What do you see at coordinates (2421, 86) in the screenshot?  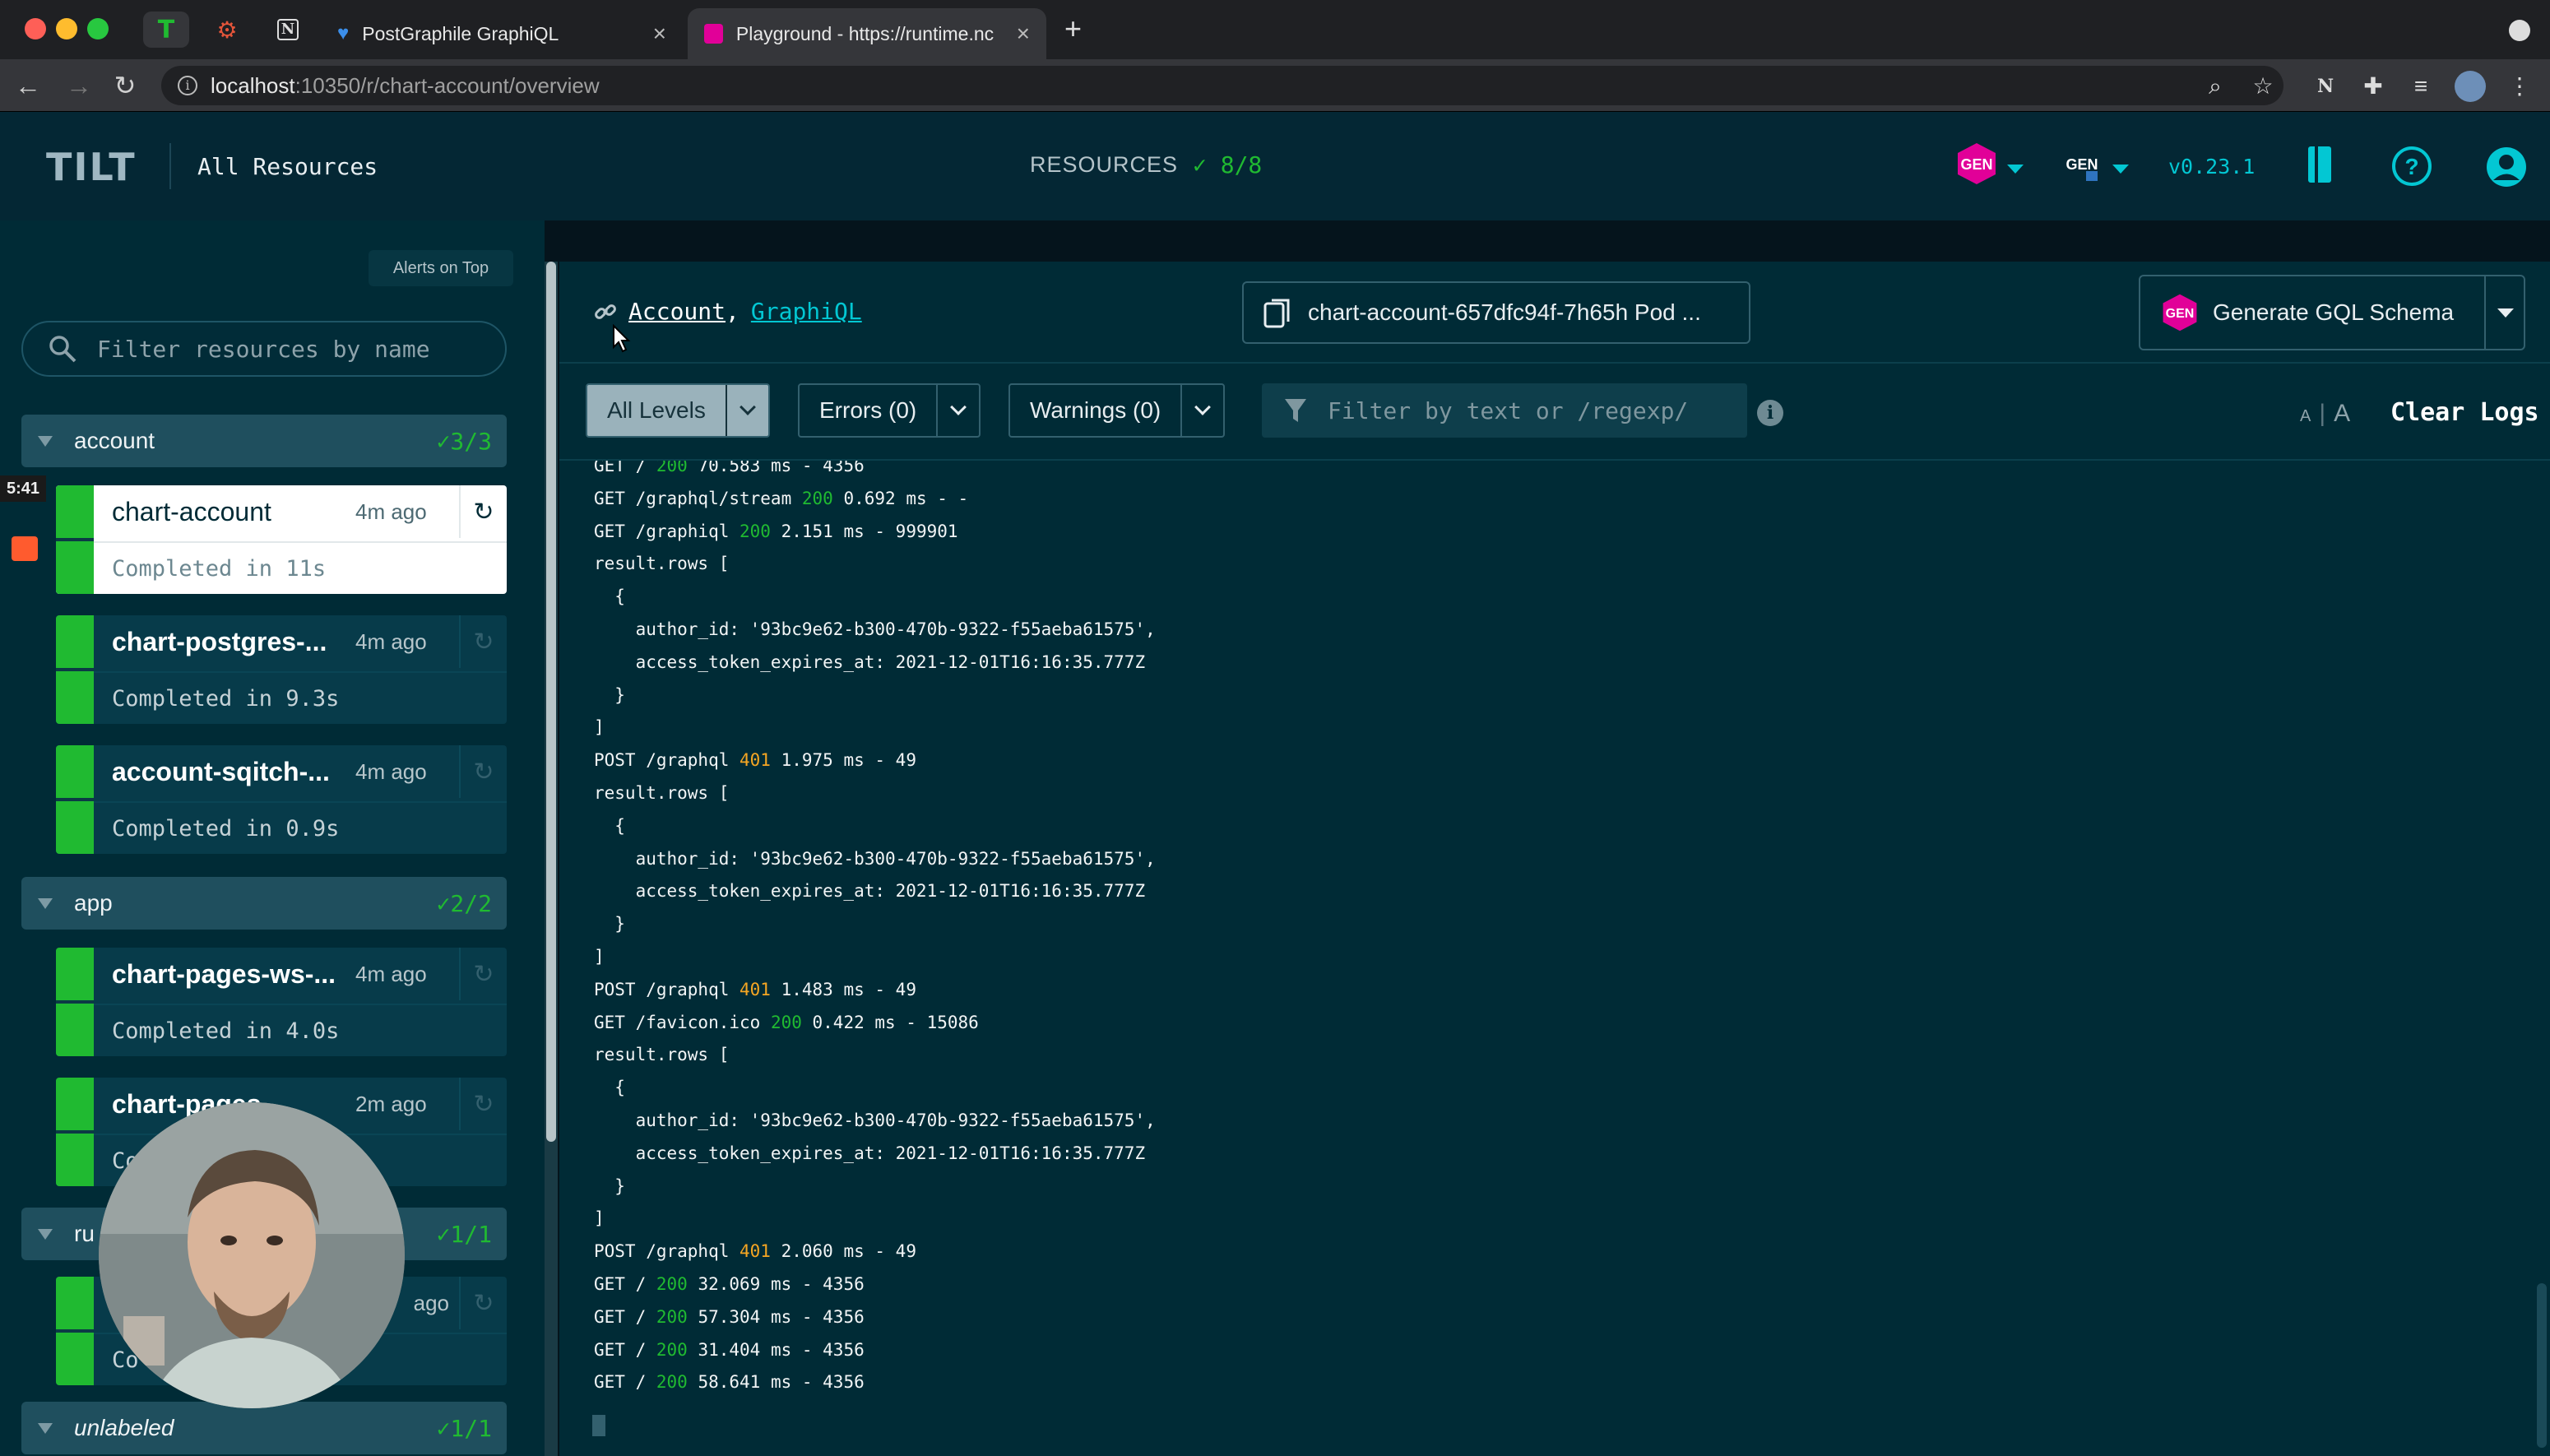 I see `reading-list-icon: ≡` at bounding box center [2421, 86].